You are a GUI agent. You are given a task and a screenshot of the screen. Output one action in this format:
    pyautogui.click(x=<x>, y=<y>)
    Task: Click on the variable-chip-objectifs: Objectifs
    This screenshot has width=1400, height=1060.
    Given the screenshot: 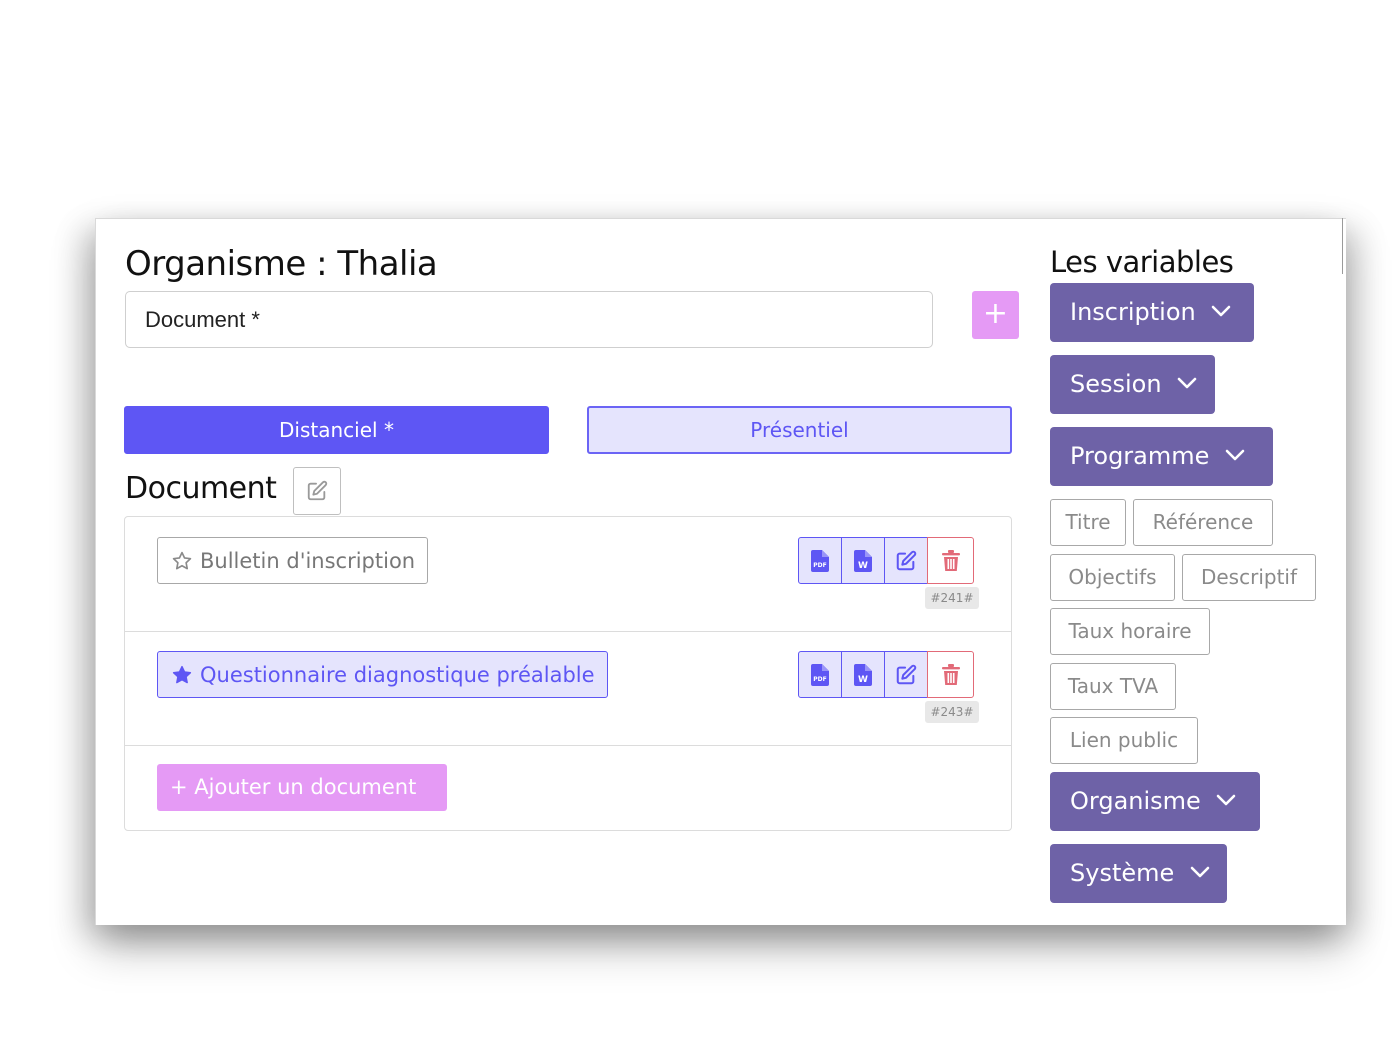 What is the action you would take?
    pyautogui.click(x=1112, y=577)
    